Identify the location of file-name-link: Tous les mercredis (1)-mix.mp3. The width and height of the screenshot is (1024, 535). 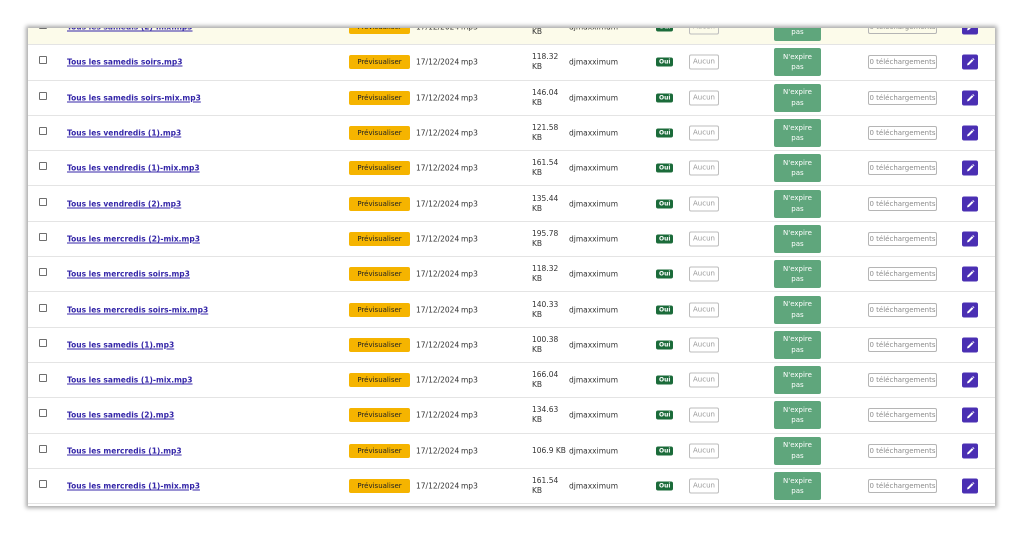
(133, 486).